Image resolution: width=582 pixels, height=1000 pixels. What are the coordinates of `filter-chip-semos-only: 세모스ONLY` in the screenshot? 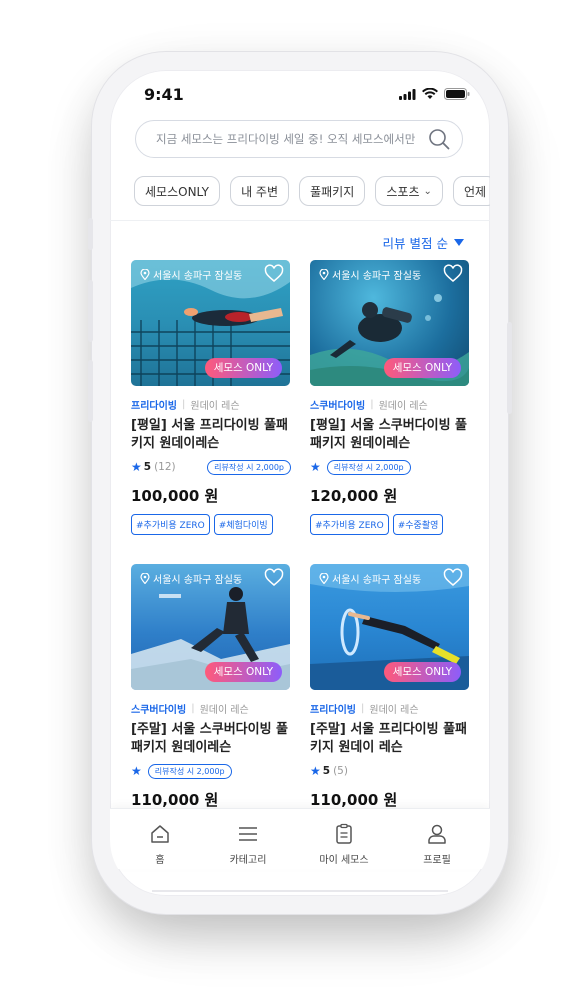 It's located at (177, 191).